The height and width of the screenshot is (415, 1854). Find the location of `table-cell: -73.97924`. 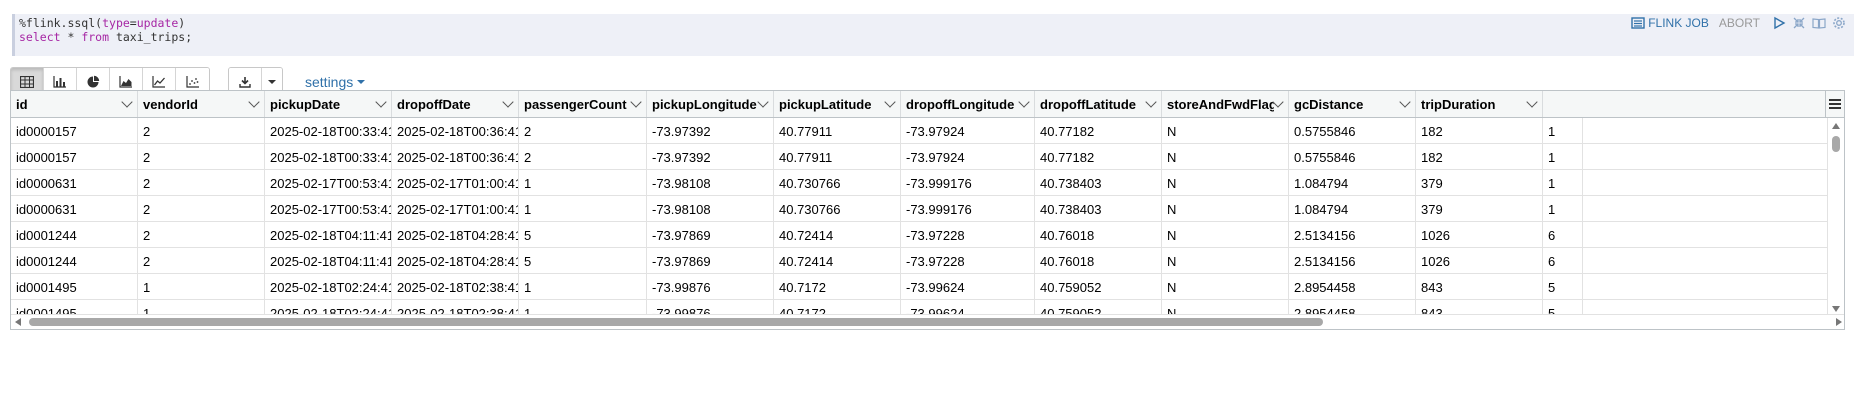

table-cell: -73.97924 is located at coordinates (968, 131).